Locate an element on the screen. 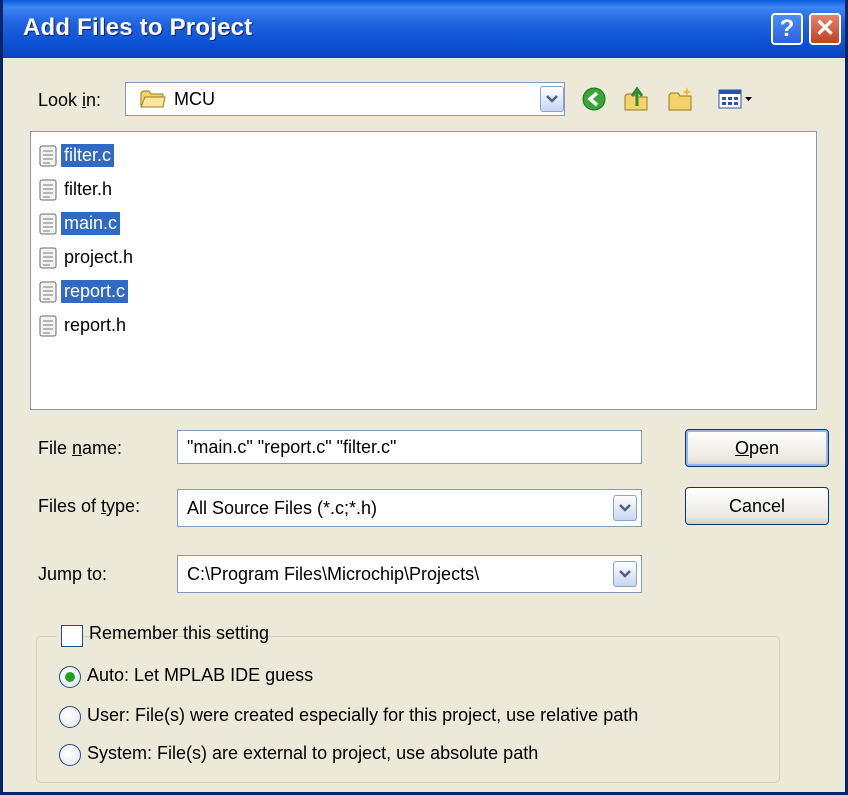 This screenshot has height=795, width=848. radio-auto-label: Auto: Let MPLAB IDE guess is located at coordinates (200, 675).